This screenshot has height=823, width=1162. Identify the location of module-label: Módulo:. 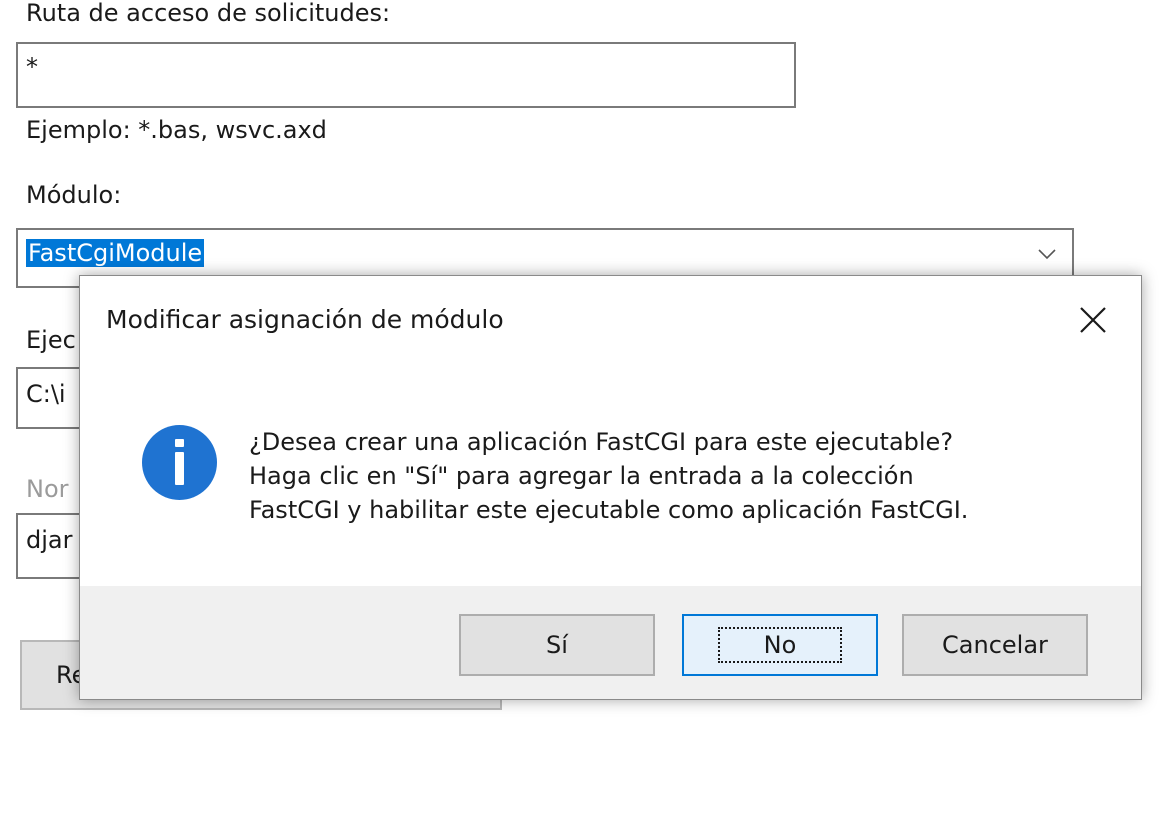
(74, 195).